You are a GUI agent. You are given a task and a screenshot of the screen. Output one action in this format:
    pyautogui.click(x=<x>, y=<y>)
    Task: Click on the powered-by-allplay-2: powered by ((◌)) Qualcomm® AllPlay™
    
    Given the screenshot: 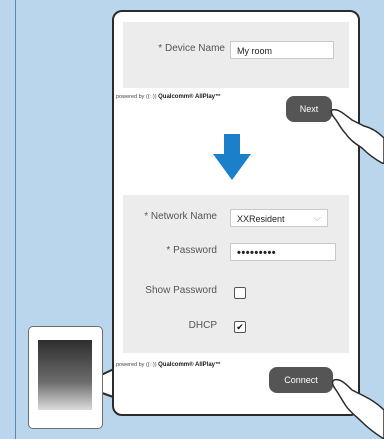 What is the action you would take?
    pyautogui.click(x=168, y=365)
    